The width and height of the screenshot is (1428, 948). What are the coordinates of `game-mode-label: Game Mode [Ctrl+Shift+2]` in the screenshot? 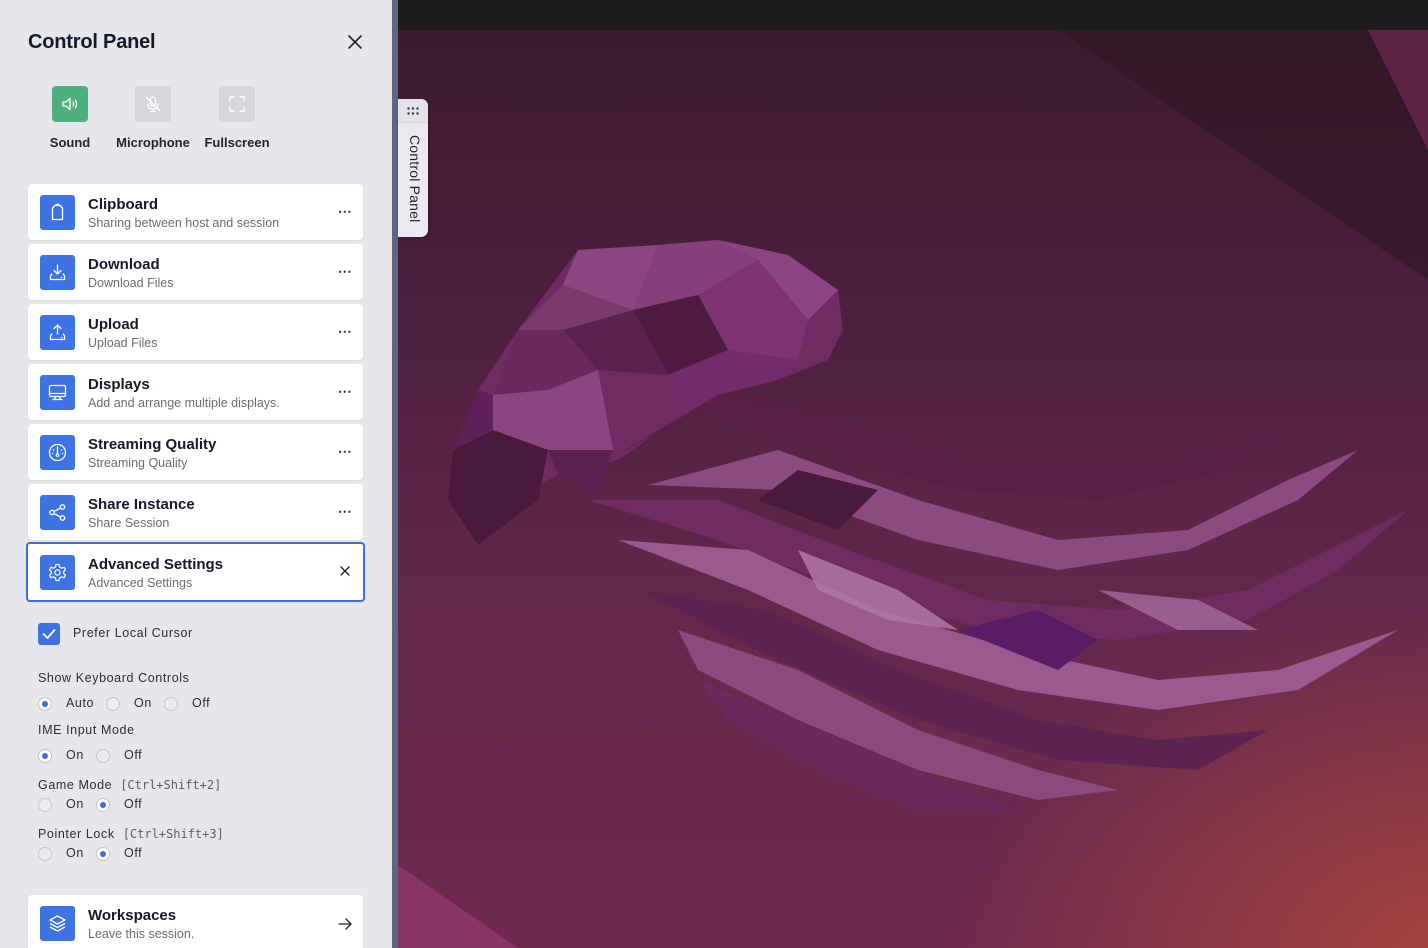 It's located at (129, 785).